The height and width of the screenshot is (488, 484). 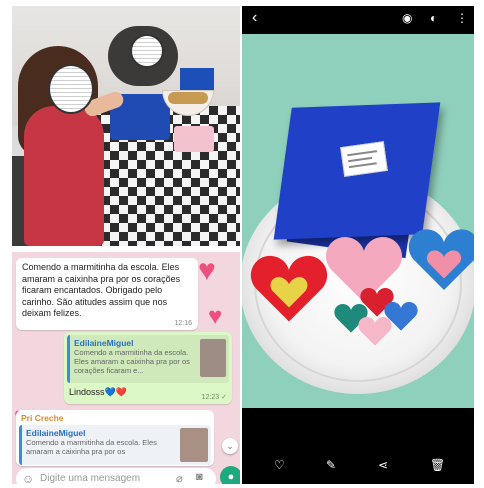 What do you see at coordinates (462, 18) in the screenshot?
I see `more-icon: ⋮` at bounding box center [462, 18].